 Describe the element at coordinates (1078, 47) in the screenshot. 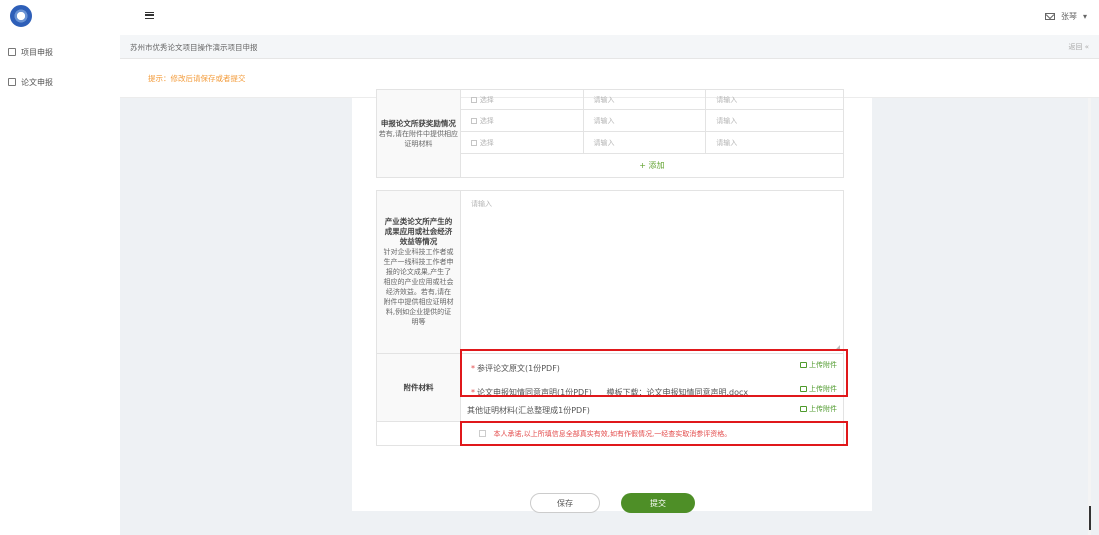

I see `back-link: 返回 «` at that location.